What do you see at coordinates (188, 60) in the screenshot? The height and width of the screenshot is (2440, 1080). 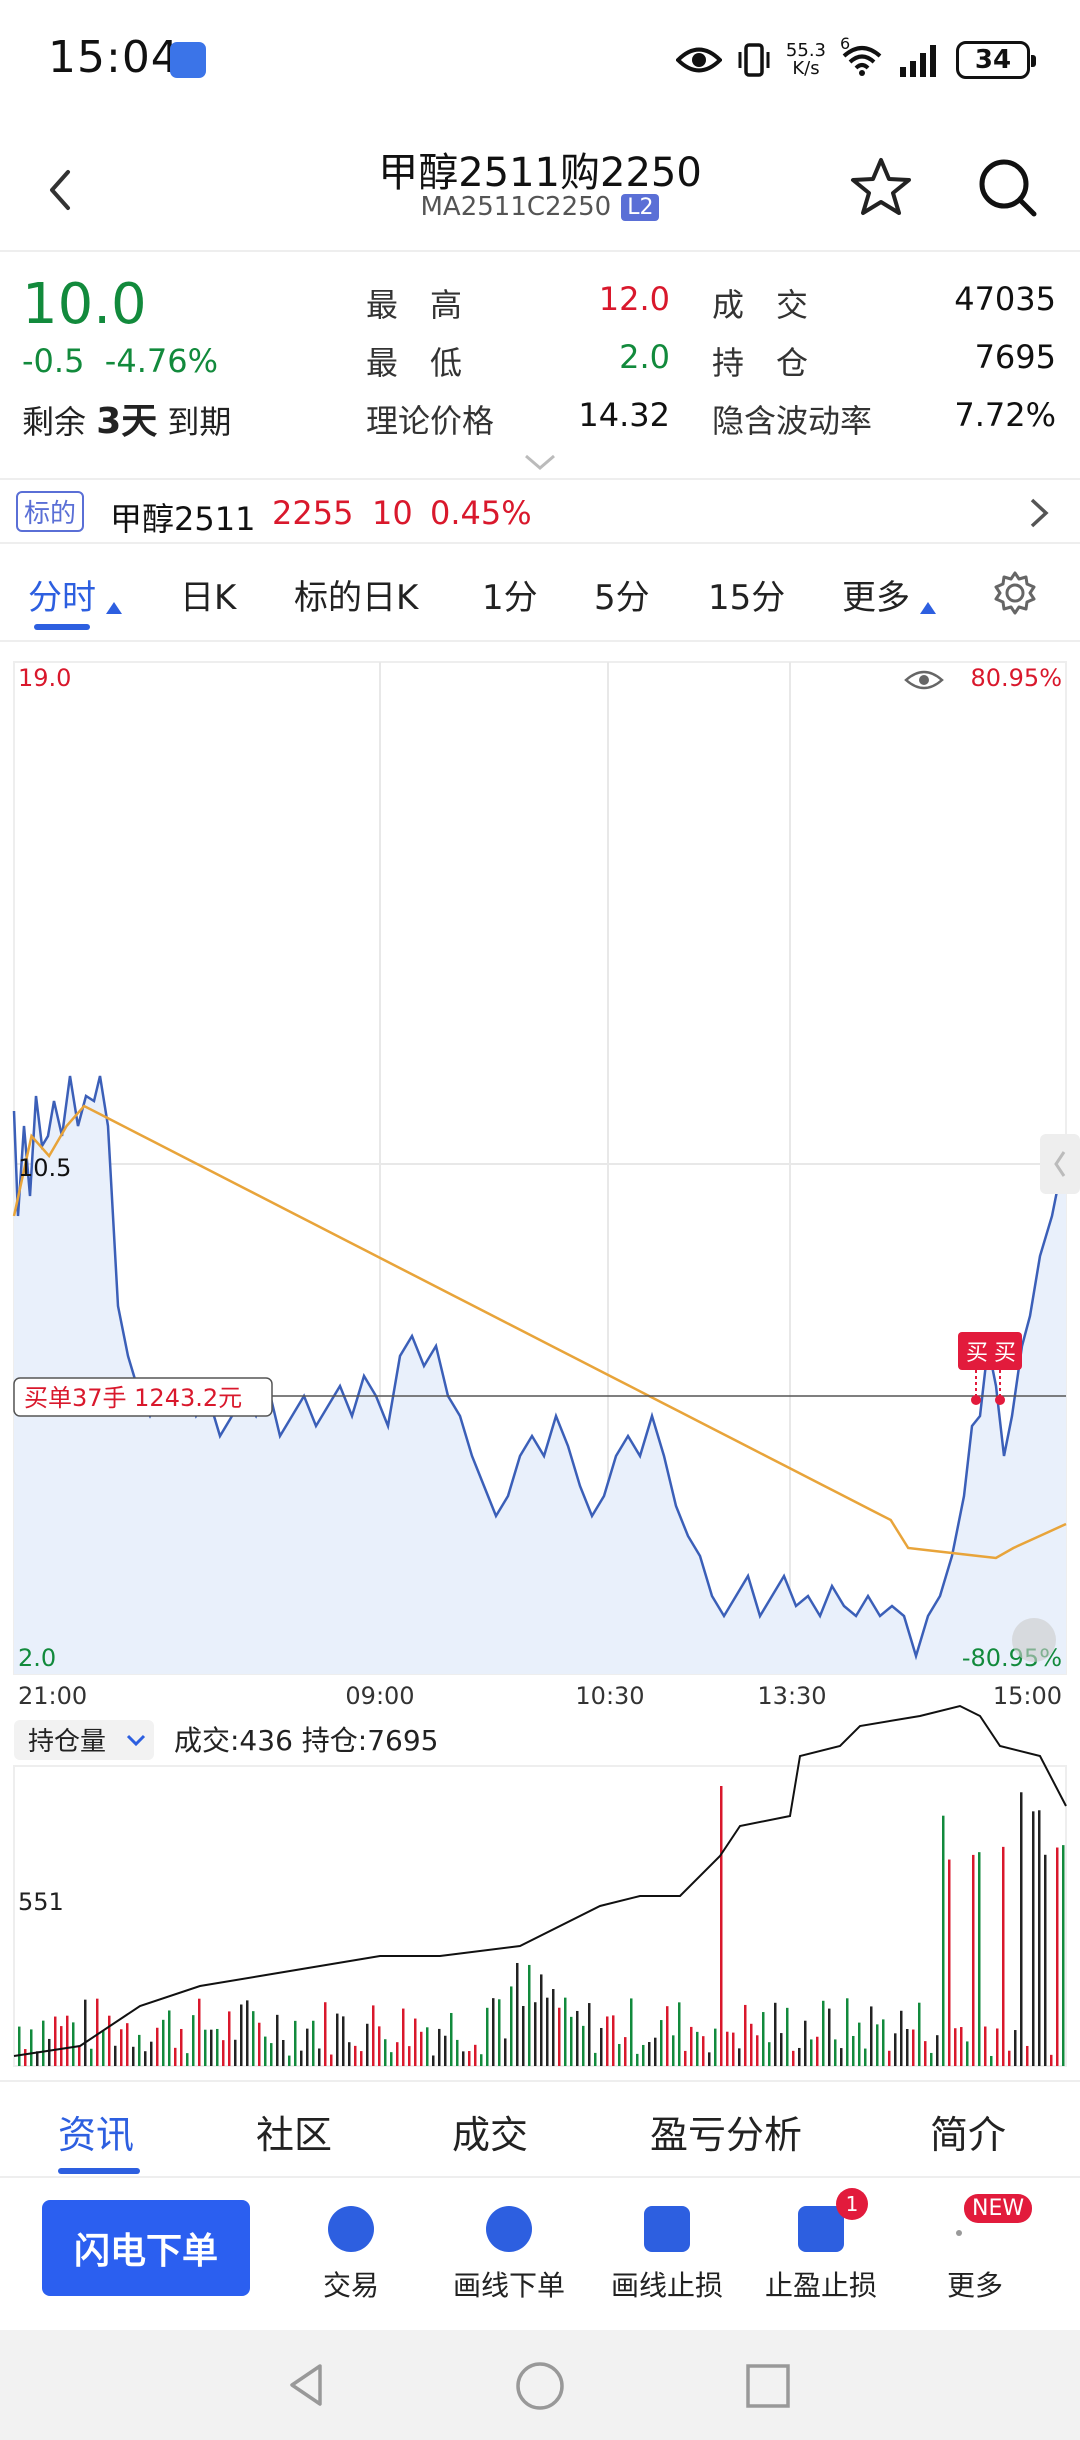 I see `app-notification-icon` at bounding box center [188, 60].